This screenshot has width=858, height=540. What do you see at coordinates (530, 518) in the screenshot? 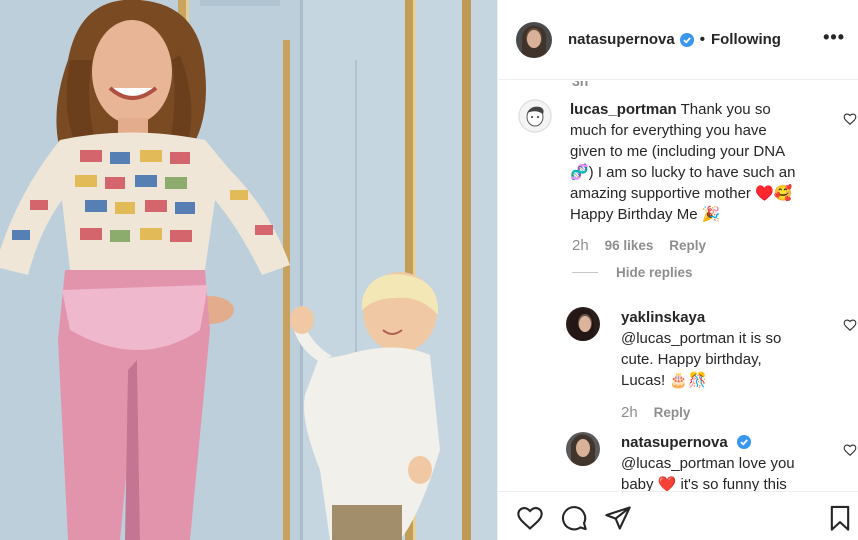
I see `heart-icon` at bounding box center [530, 518].